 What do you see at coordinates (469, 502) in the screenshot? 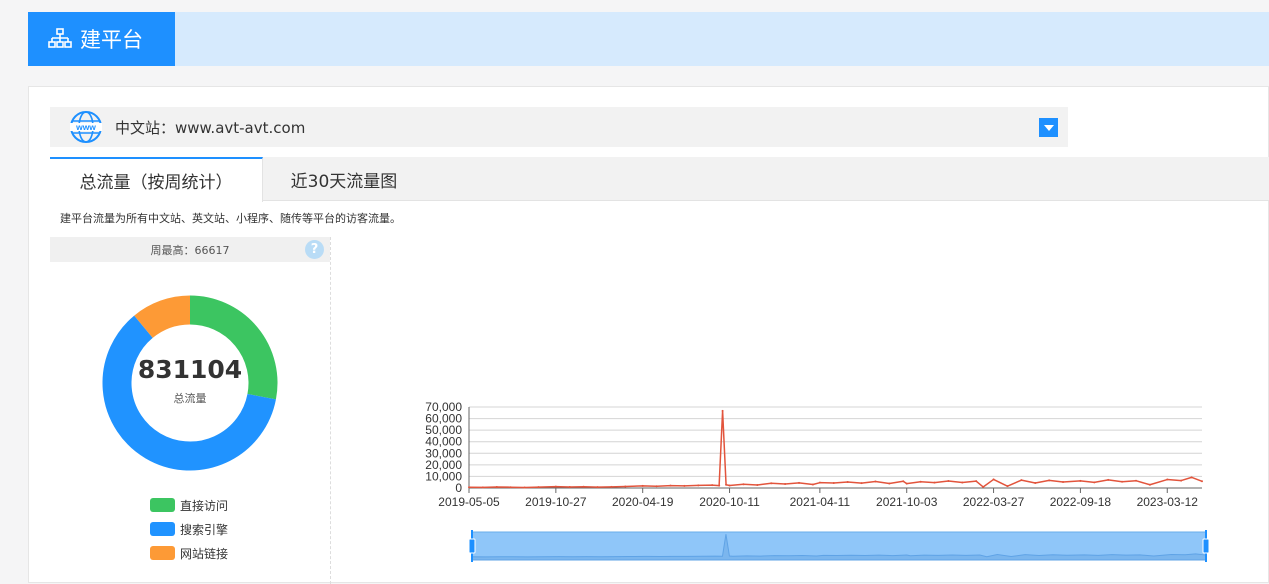
I see `x-tick-label: 2019-05-05` at bounding box center [469, 502].